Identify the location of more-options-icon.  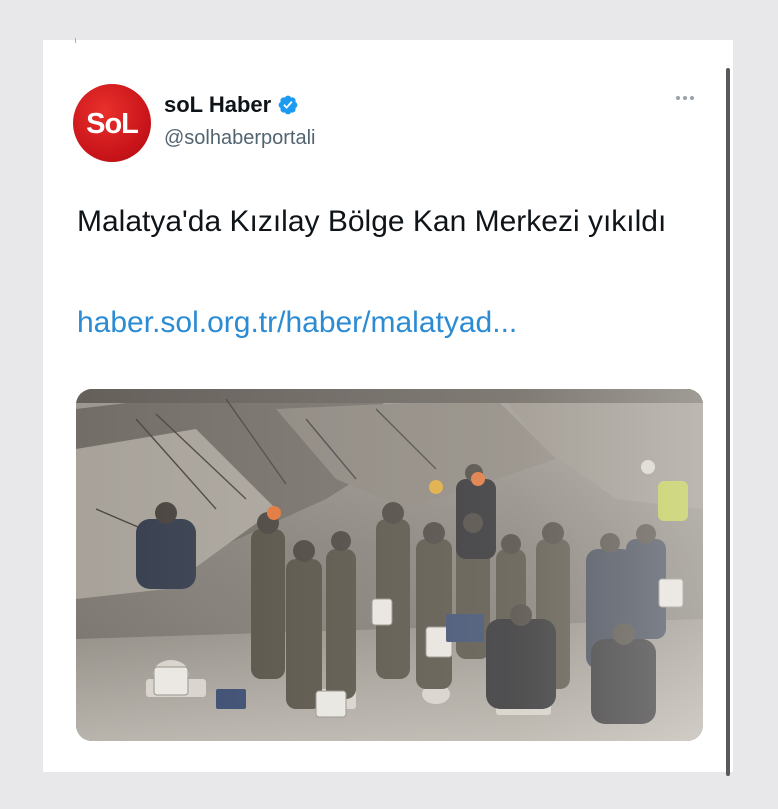
(685, 98).